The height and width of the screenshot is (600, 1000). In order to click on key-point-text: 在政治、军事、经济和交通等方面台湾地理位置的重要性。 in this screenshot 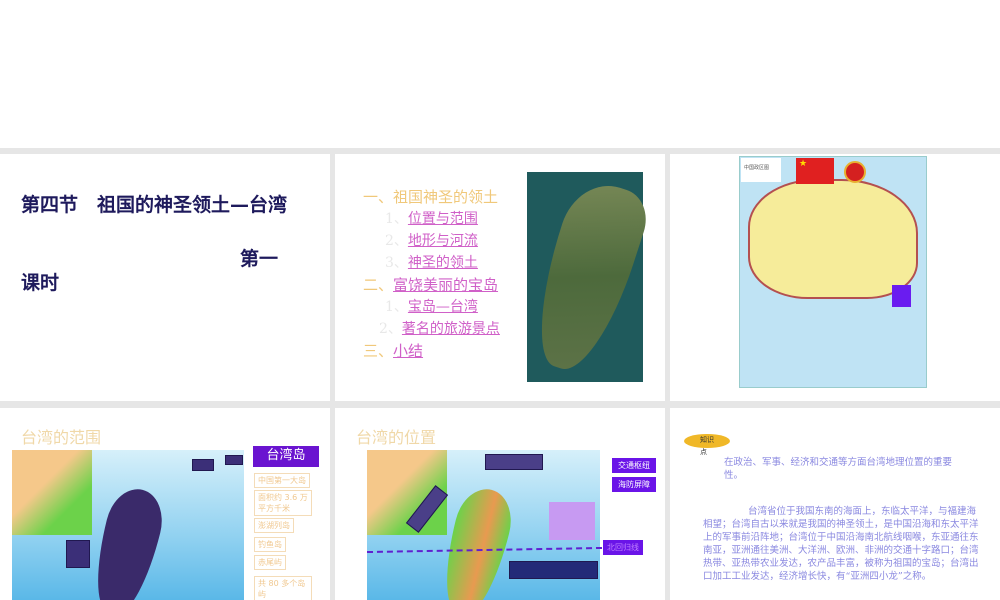, I will do `click(838, 469)`.